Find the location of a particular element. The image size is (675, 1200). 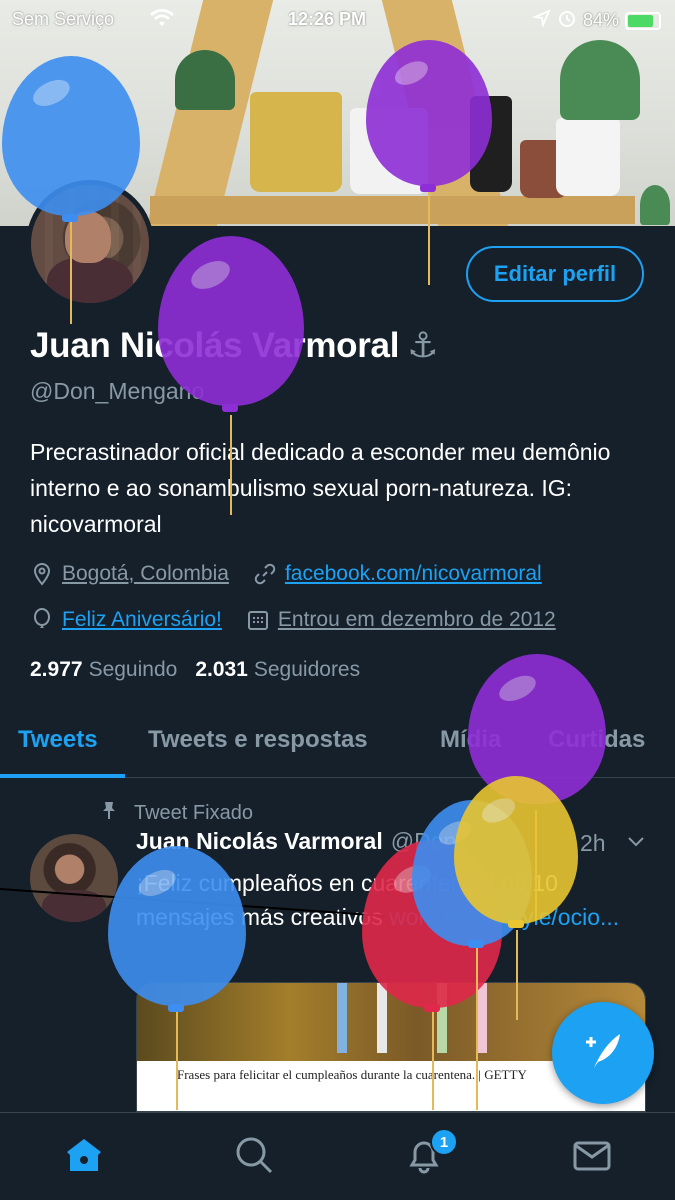

joined-item: Entrou em dezembro de 2012 is located at coordinates (401, 620).